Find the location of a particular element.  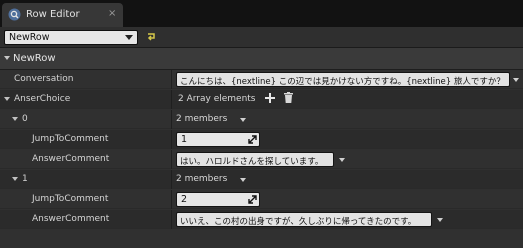

array-element-row-0: 0 2 members is located at coordinates (261, 119).